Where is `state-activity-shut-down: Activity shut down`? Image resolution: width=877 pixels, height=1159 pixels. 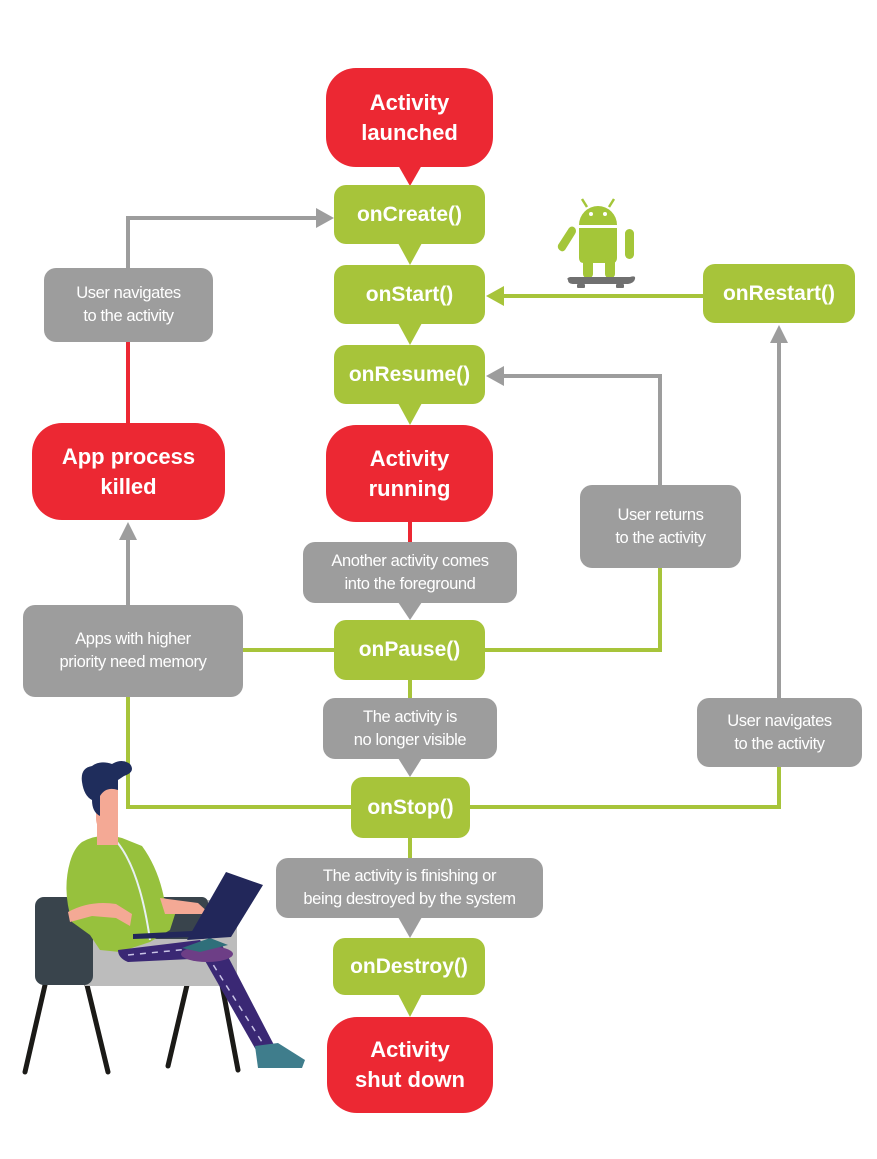 state-activity-shut-down: Activity shut down is located at coordinates (410, 1065).